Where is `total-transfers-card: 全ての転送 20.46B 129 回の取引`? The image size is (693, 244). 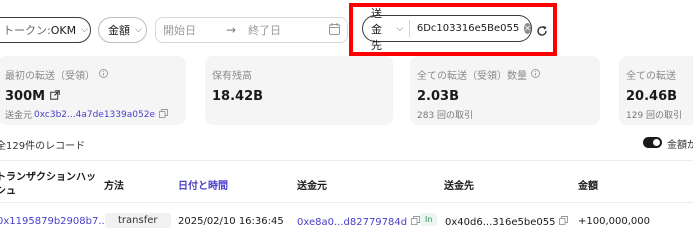
total-transfers-card: 全ての転送 20.46B 129 回の取引 is located at coordinates (656, 90).